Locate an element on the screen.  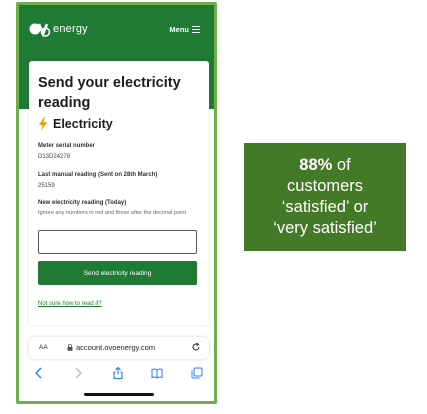
url-display: account.ovoenergy.com is located at coordinates (111, 347).